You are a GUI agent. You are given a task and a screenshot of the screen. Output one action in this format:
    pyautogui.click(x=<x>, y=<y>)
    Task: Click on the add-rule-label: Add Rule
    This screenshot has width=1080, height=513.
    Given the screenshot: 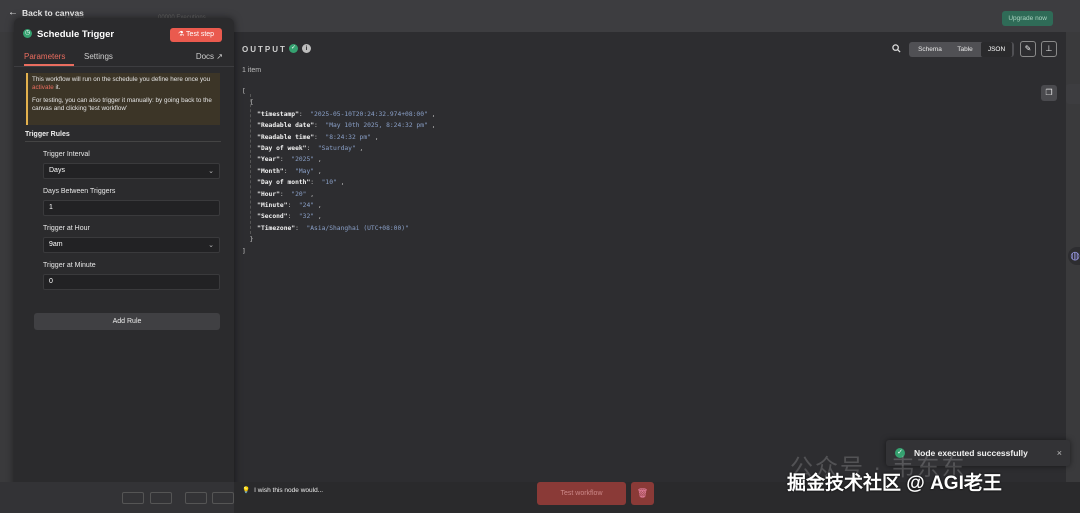 What is the action you would take?
    pyautogui.click(x=127, y=321)
    